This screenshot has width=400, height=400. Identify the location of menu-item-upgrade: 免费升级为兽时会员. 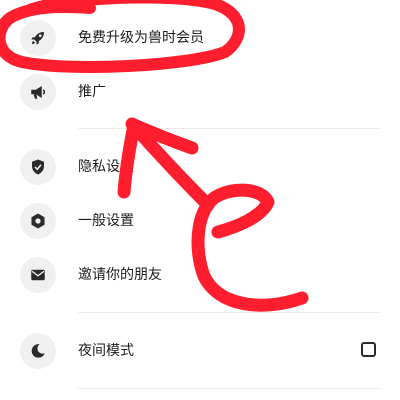
(200, 38).